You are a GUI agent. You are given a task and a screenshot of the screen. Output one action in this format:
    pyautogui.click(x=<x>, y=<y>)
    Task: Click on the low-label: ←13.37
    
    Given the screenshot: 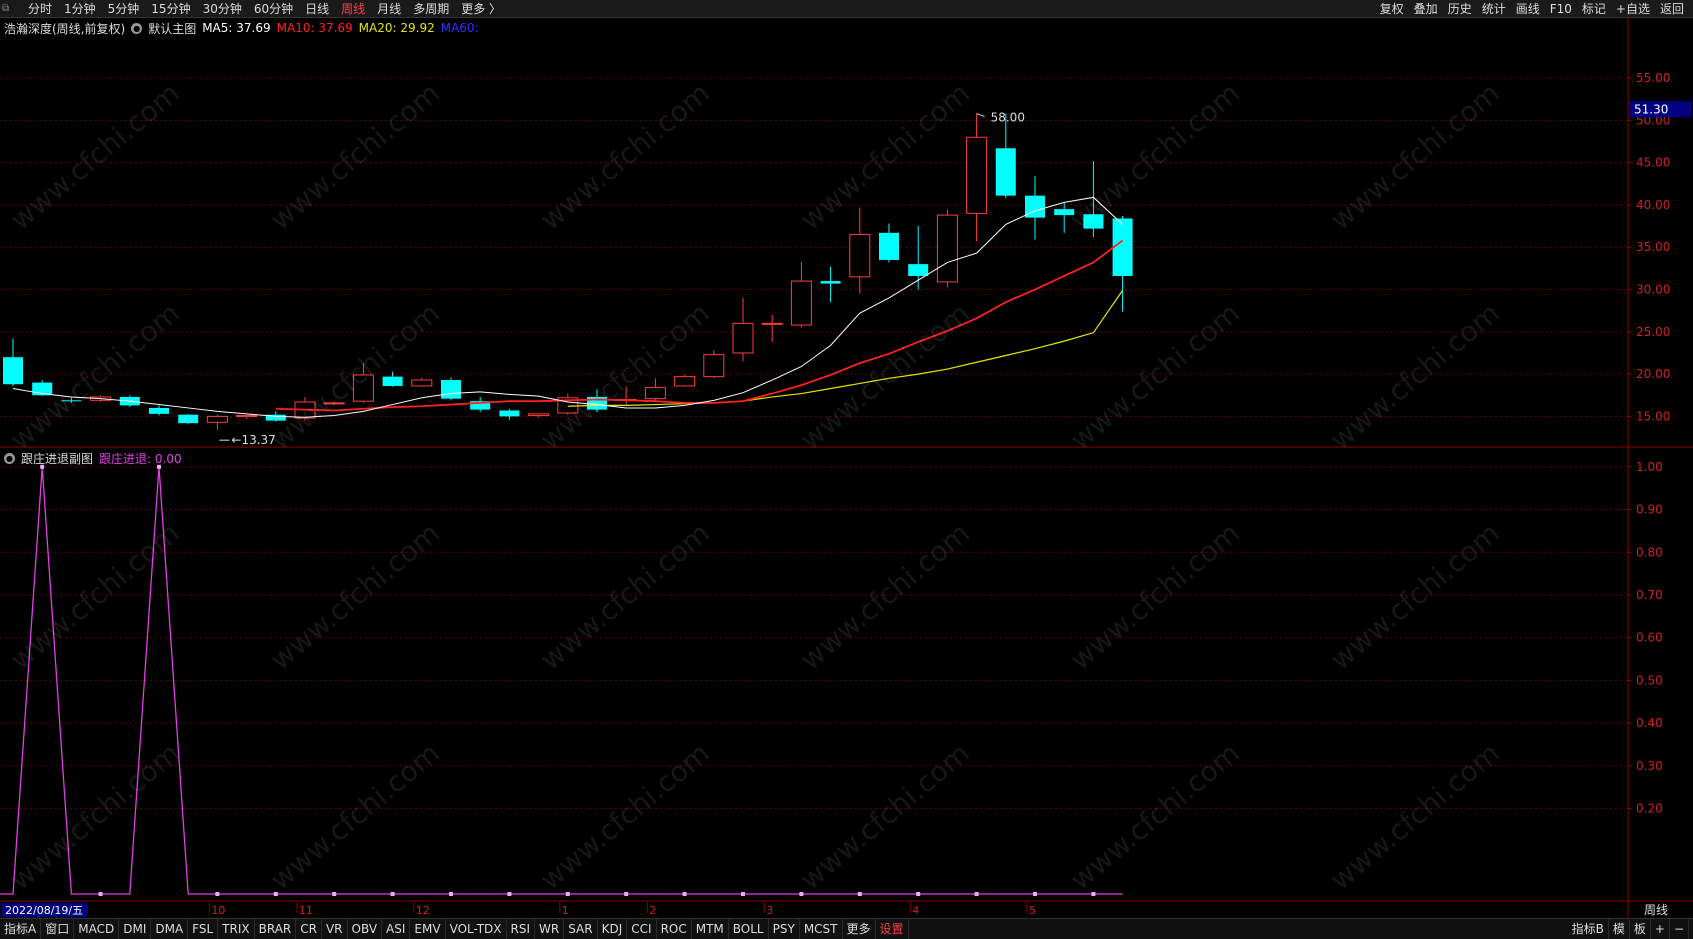 What is the action you would take?
    pyautogui.click(x=253, y=440)
    